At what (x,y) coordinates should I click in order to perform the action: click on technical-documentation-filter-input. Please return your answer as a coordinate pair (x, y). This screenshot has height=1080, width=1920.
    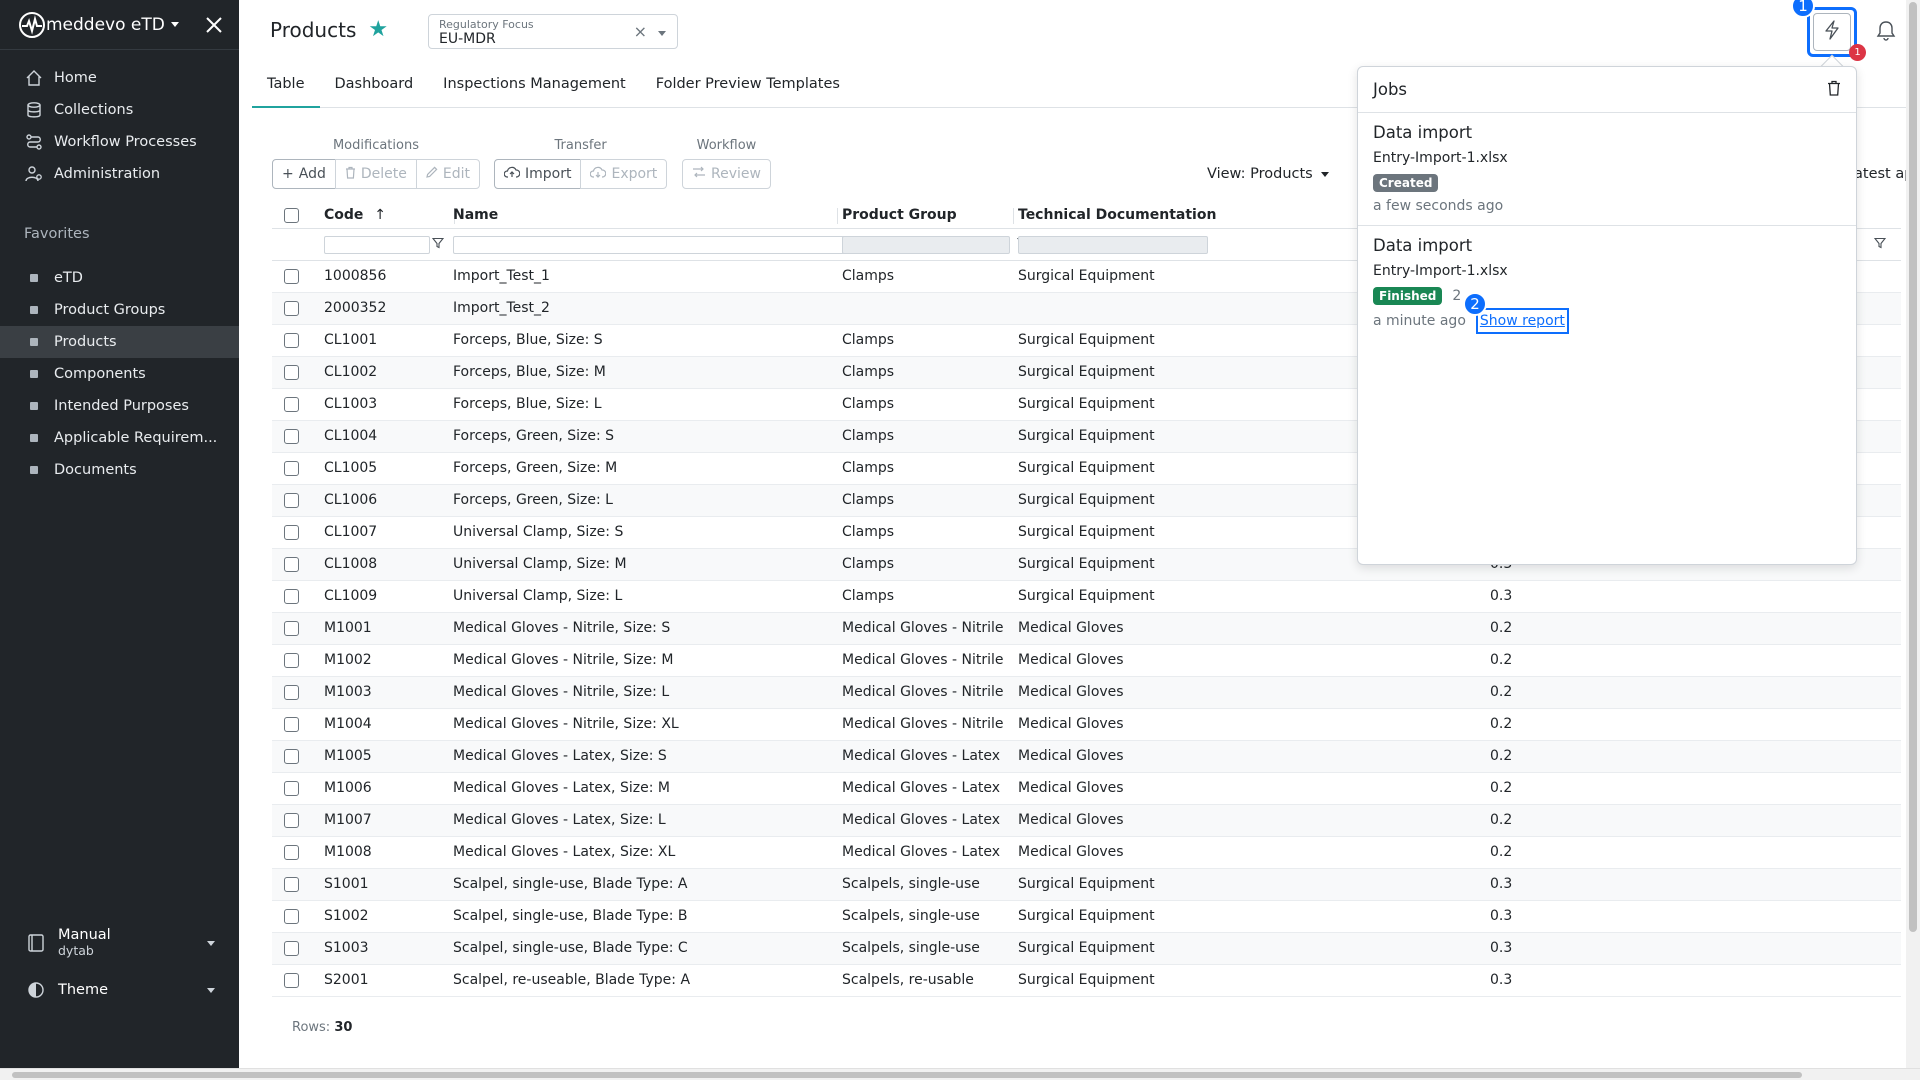
    Looking at the image, I should click on (1113, 245).